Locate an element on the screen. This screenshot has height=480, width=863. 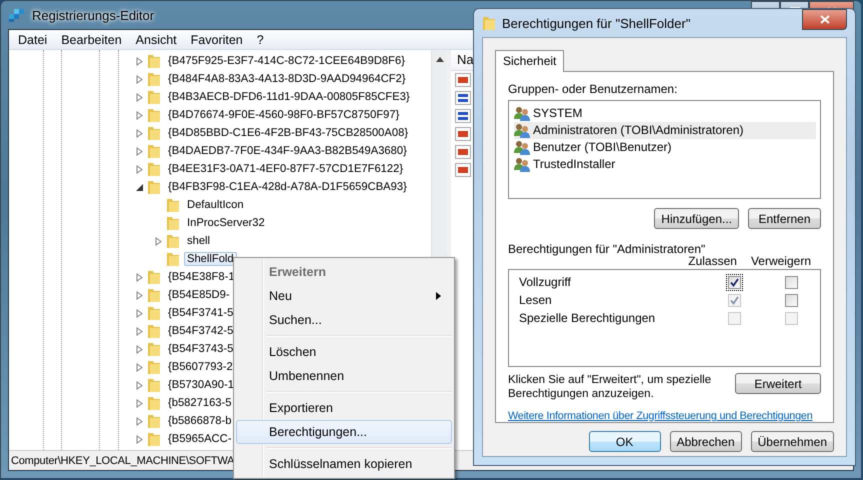
tree-item: DefaultIcon is located at coordinates (215, 205).